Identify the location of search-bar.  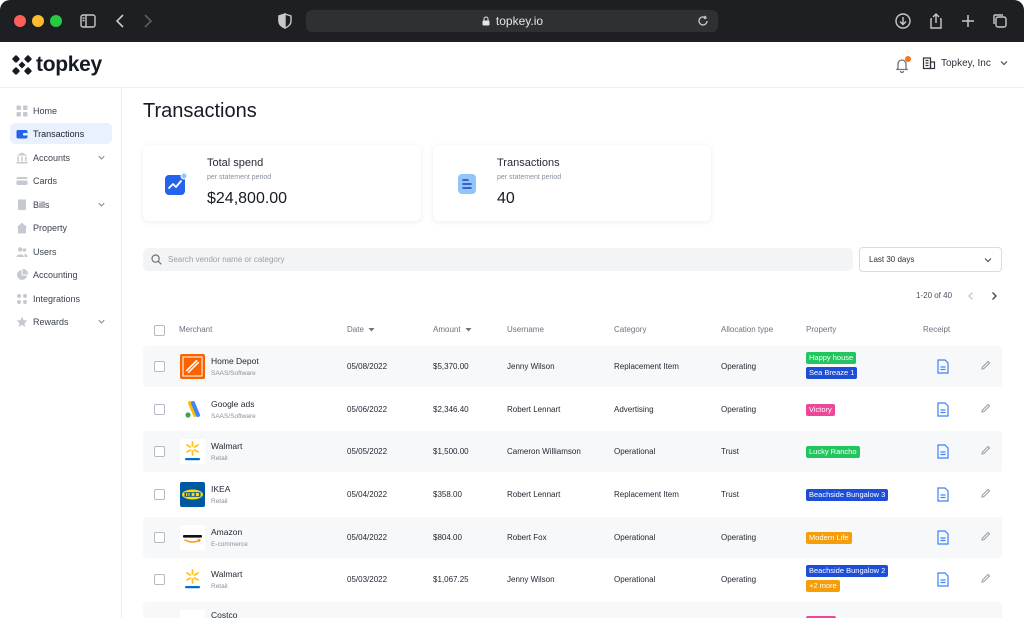
(498, 259).